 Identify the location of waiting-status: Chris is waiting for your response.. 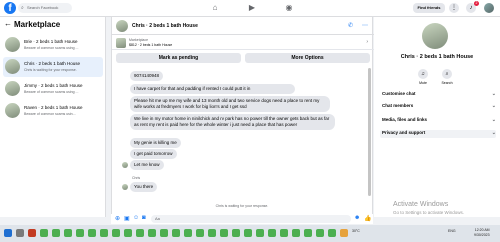
(242, 206).